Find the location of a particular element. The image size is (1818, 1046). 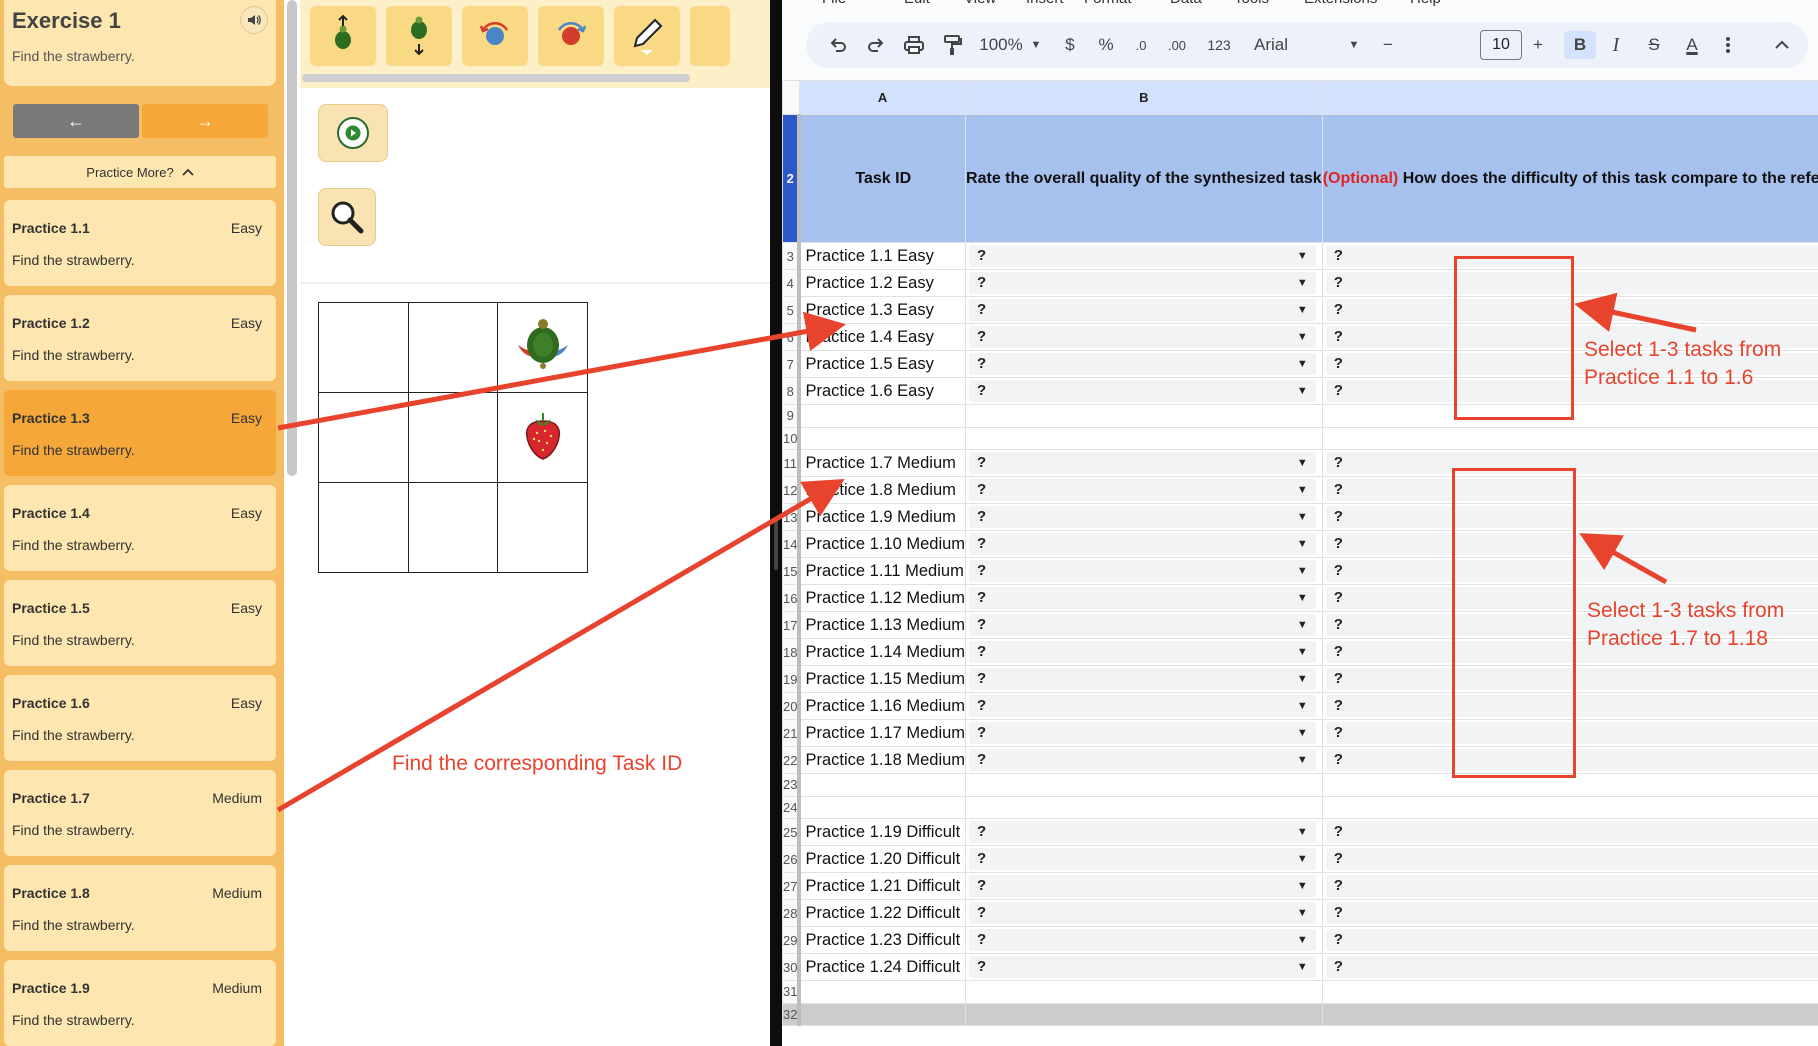

percent-format-button: % is located at coordinates (1106, 45).